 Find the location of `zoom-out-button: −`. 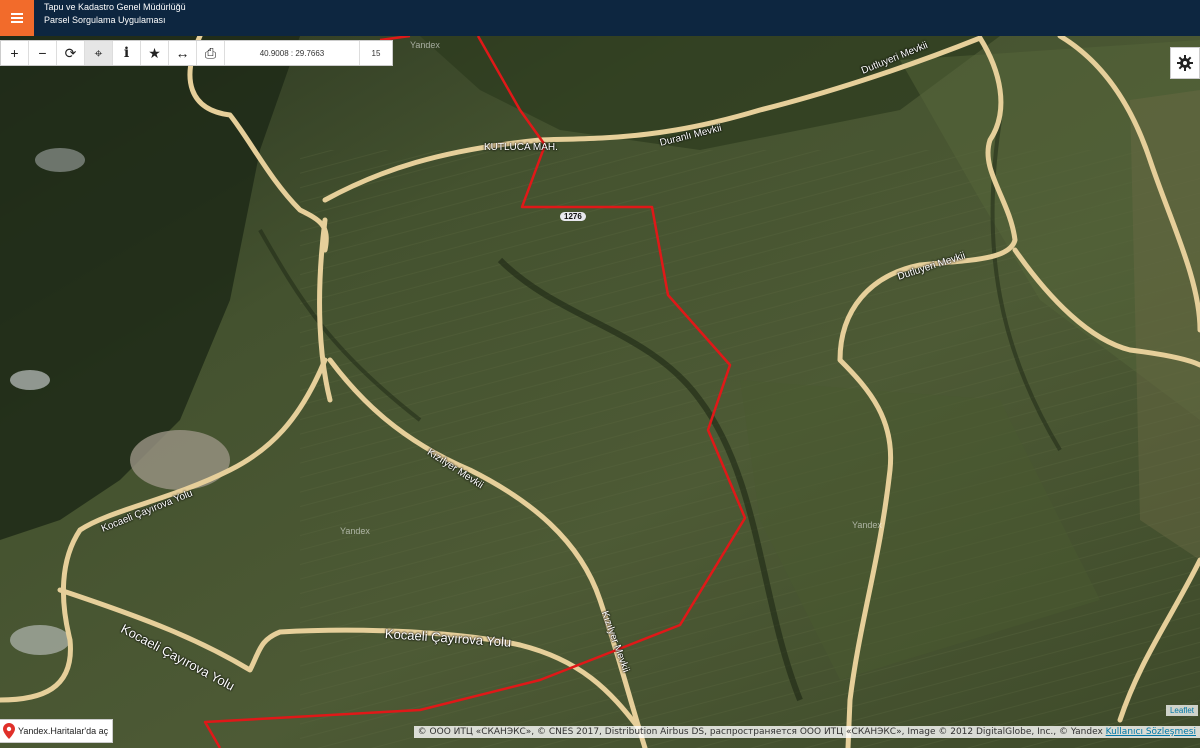

zoom-out-button: − is located at coordinates (43, 53).